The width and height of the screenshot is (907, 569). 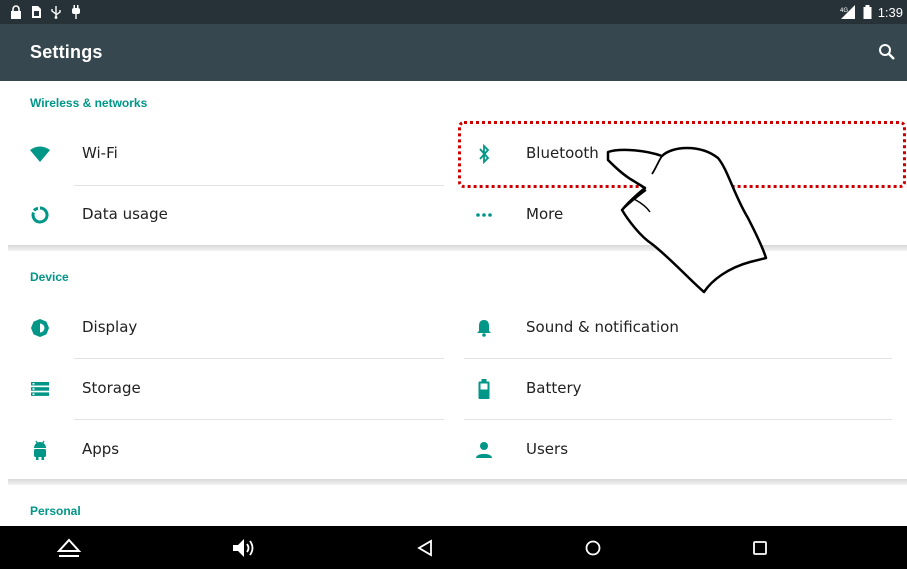 I want to click on home-button, so click(x=593, y=548).